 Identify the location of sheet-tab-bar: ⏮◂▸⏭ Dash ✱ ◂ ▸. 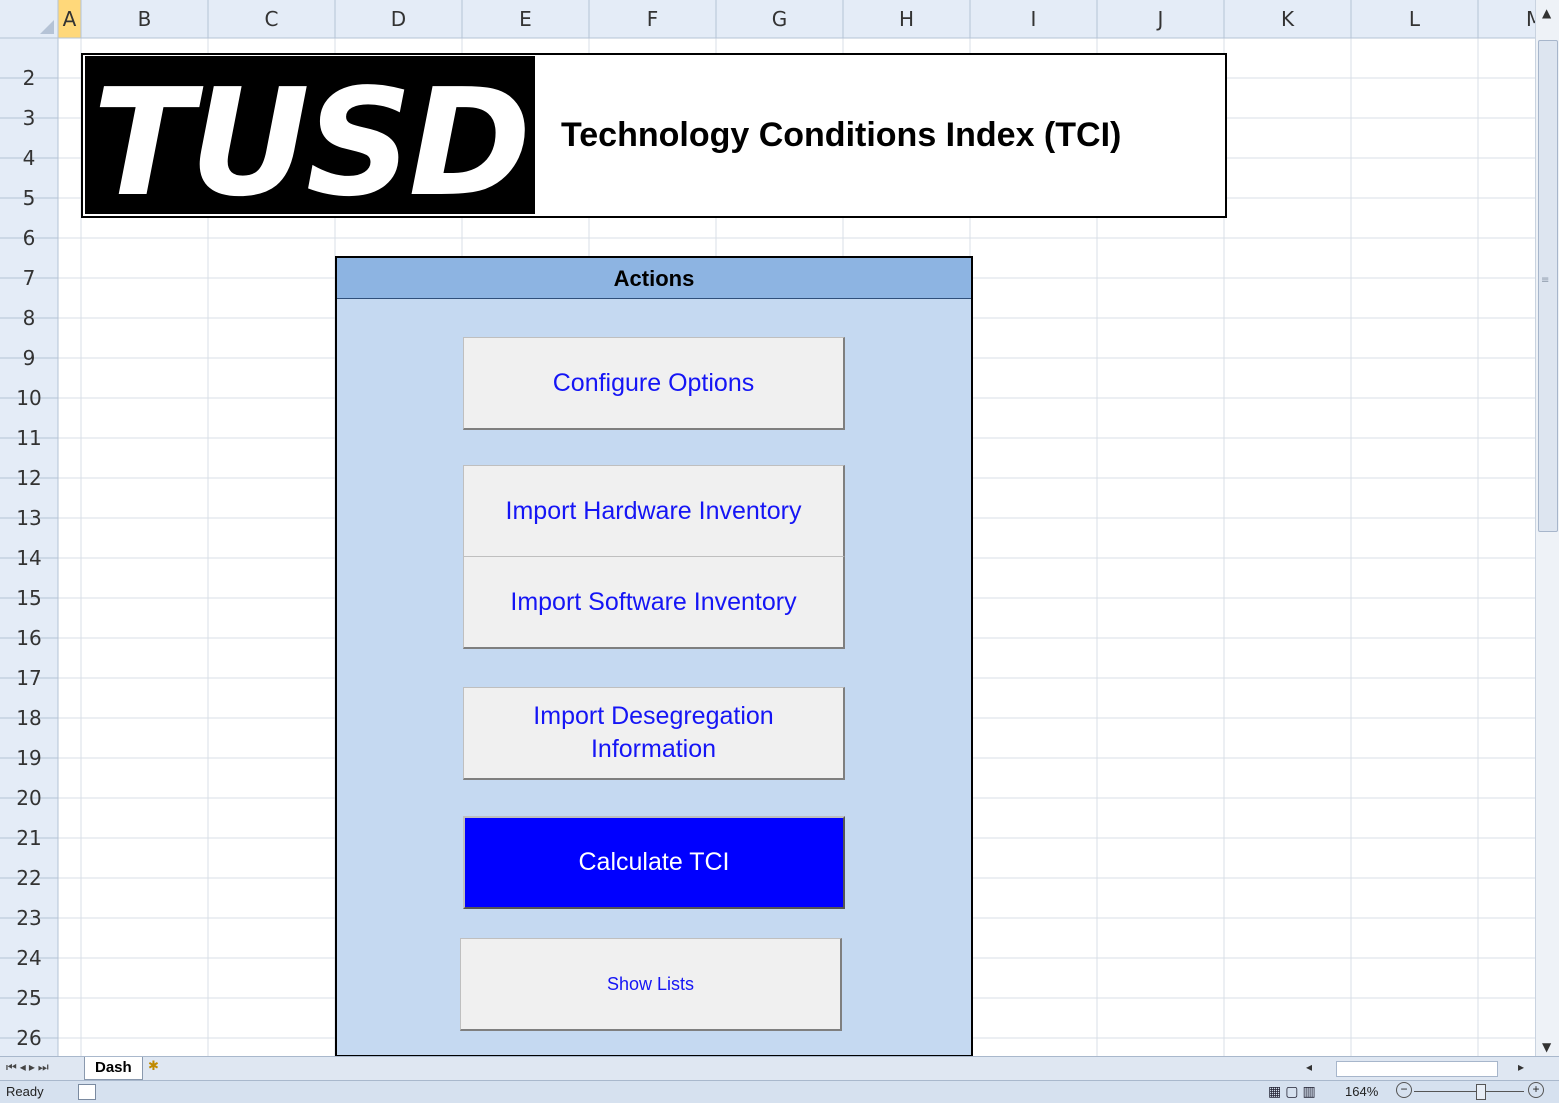
(779, 1068).